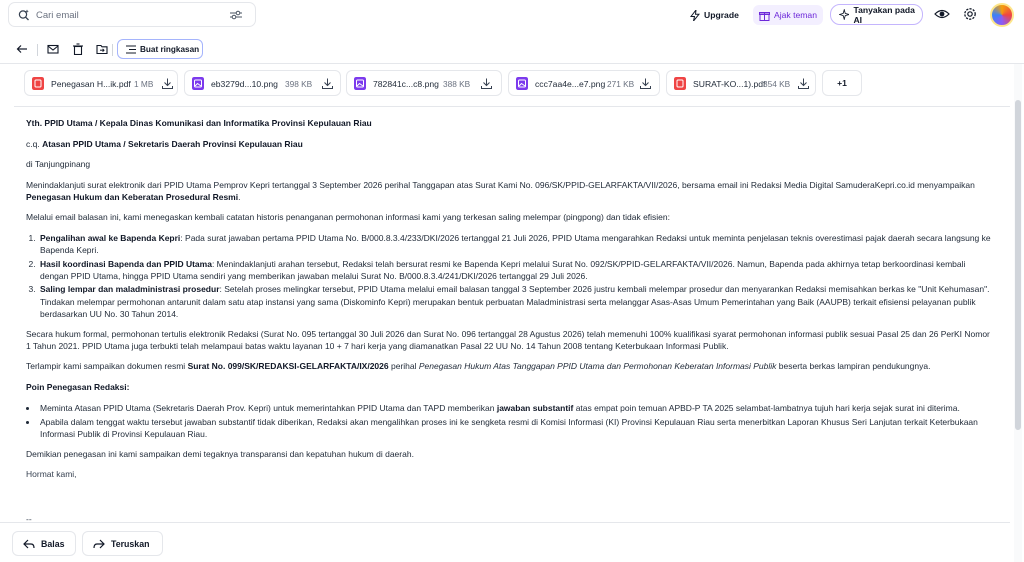 The width and height of the screenshot is (1024, 562). Describe the element at coordinates (853, 366) in the screenshot. I see `attached-text: beserta berkas lampiran pendukungnya.` at that location.